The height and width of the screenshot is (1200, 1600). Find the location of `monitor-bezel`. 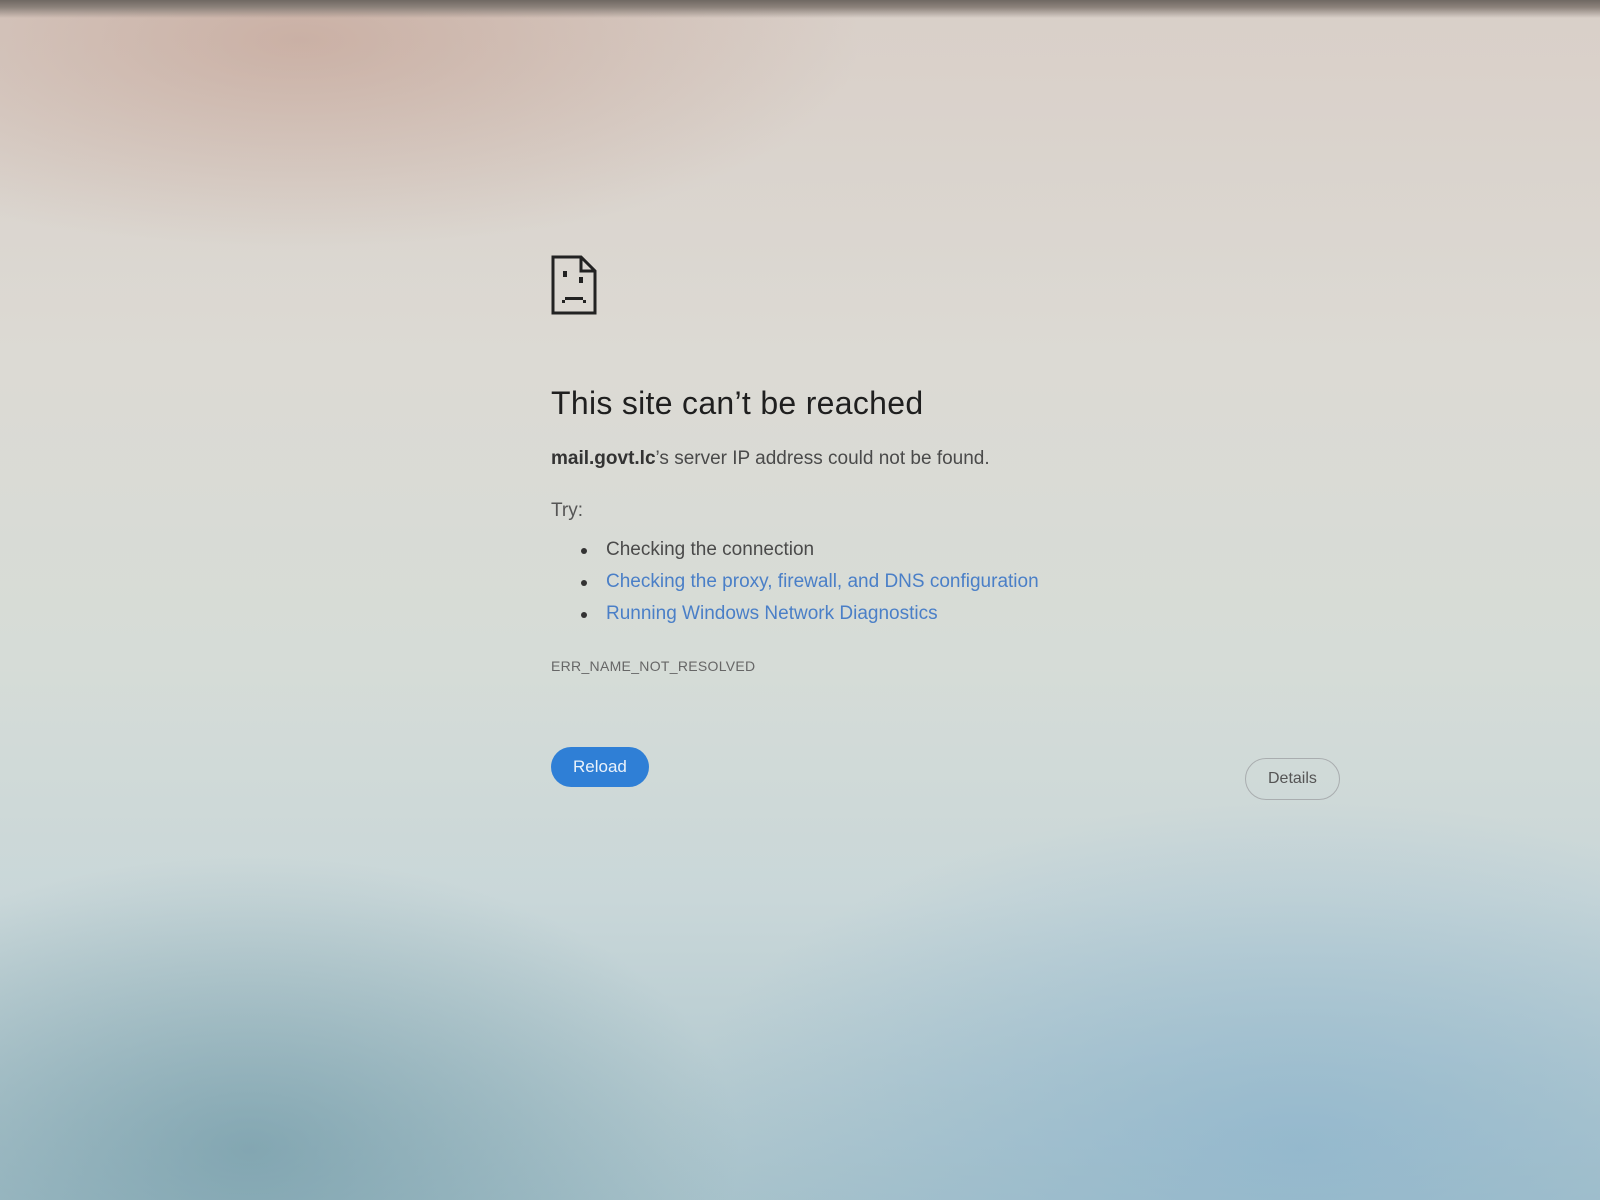

monitor-bezel is located at coordinates (800, 9).